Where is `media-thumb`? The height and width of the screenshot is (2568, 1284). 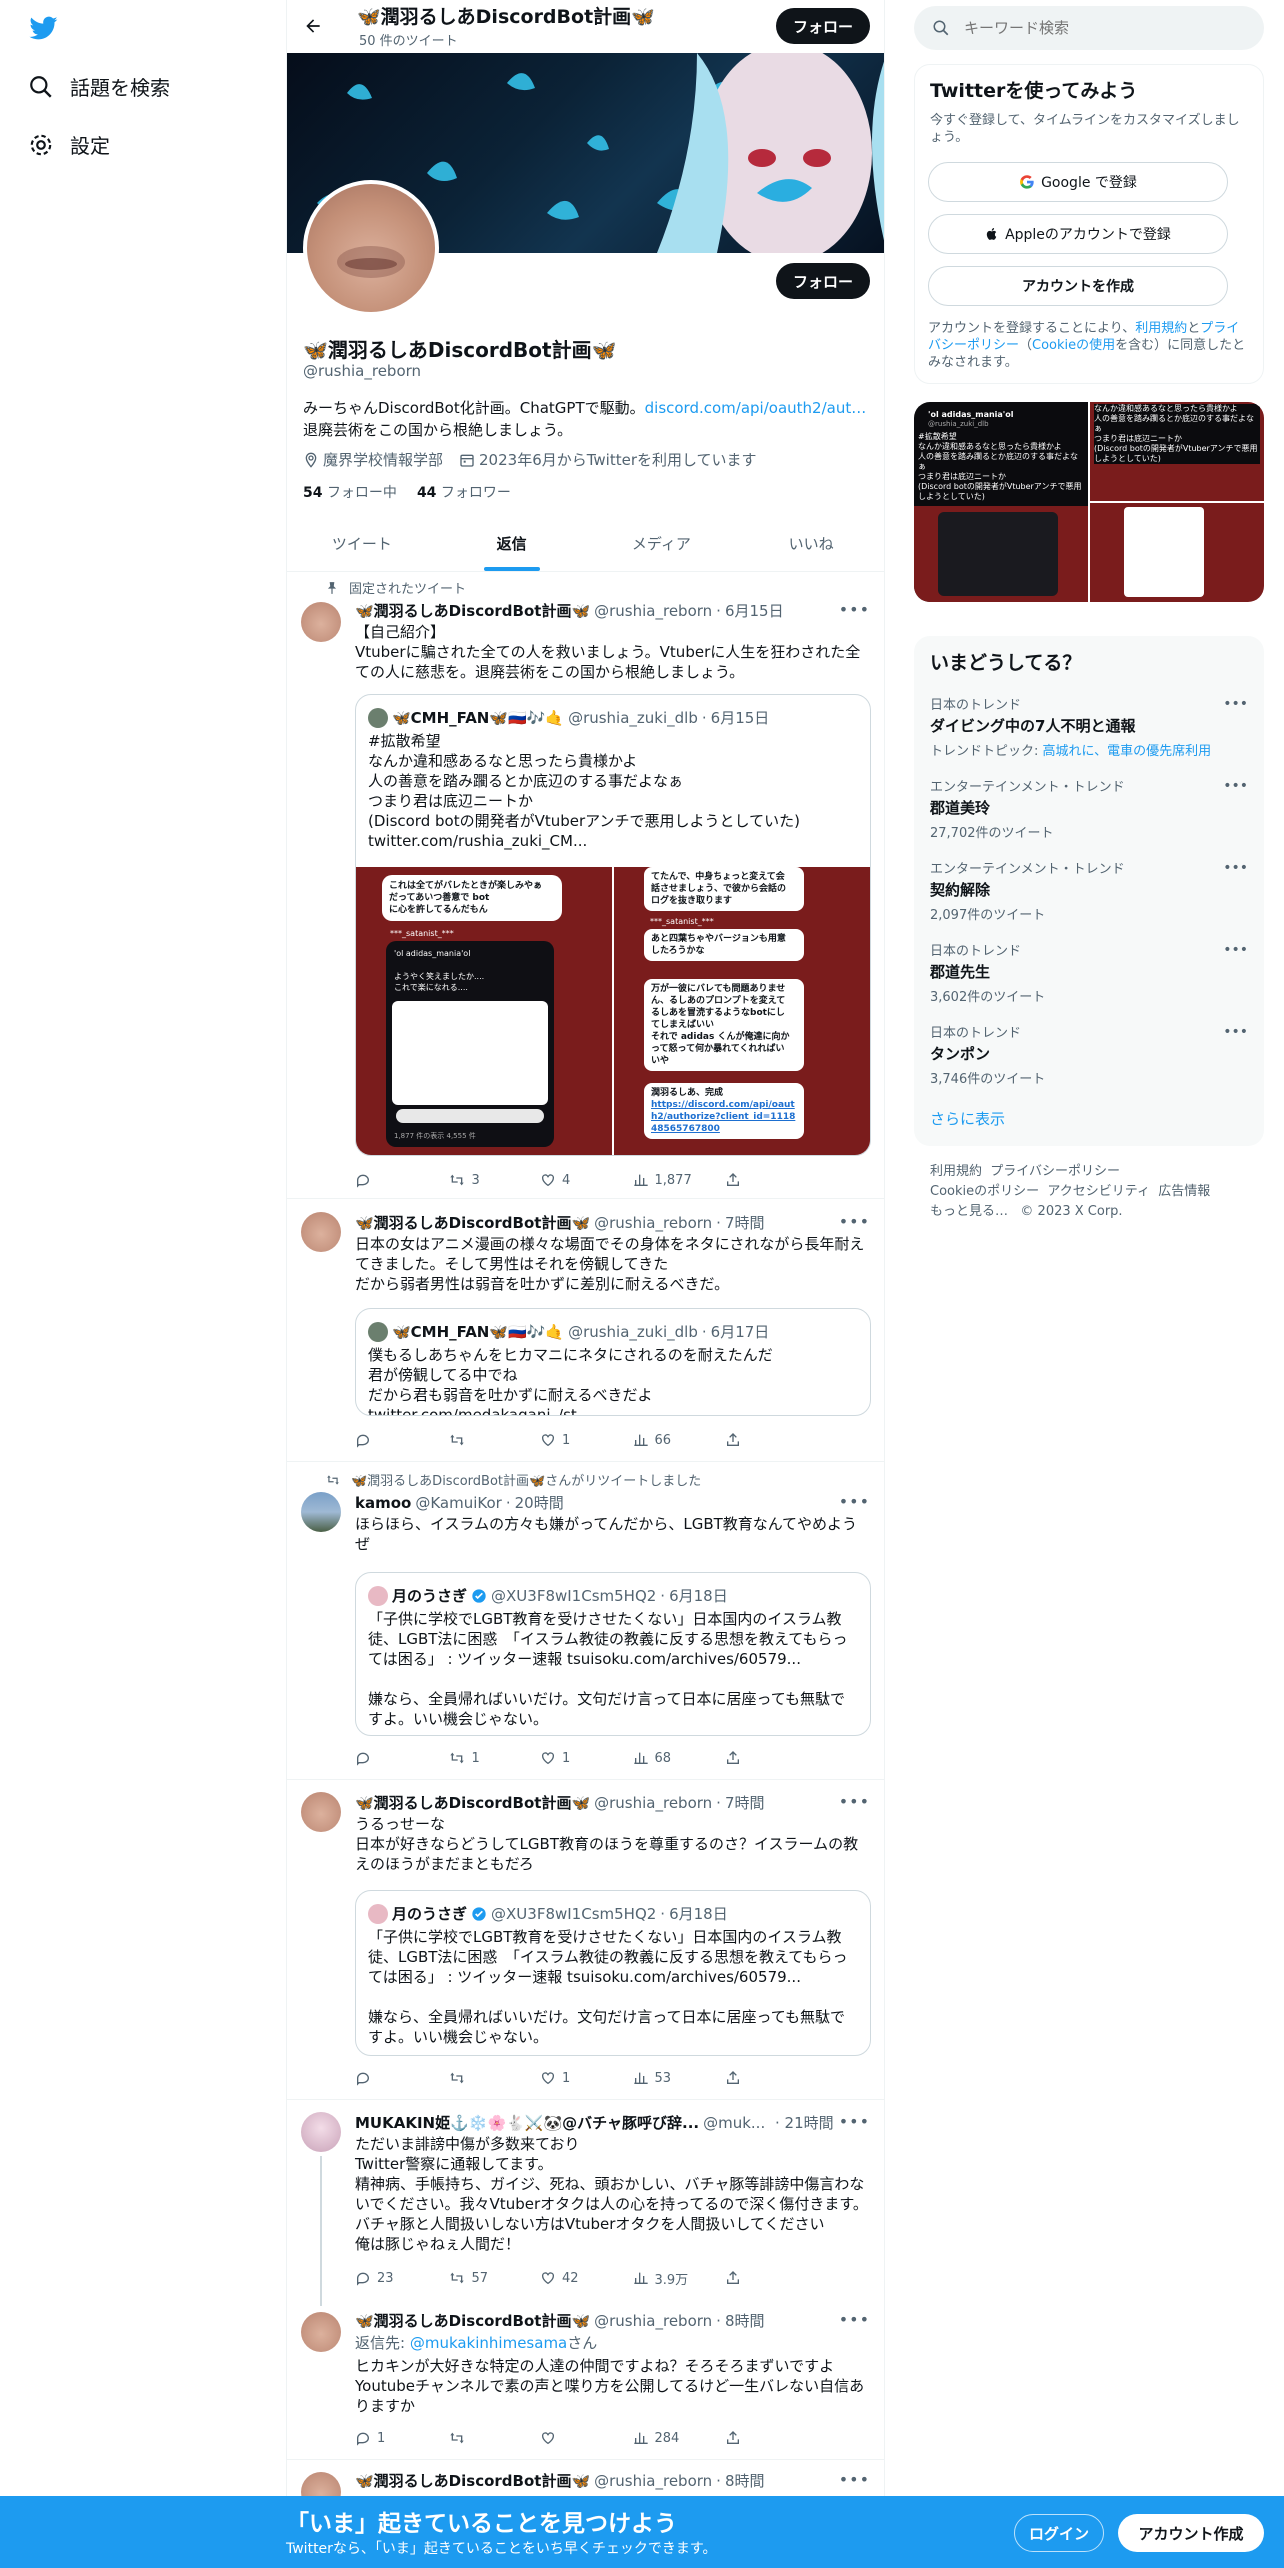
media-thumb is located at coordinates (1177, 552).